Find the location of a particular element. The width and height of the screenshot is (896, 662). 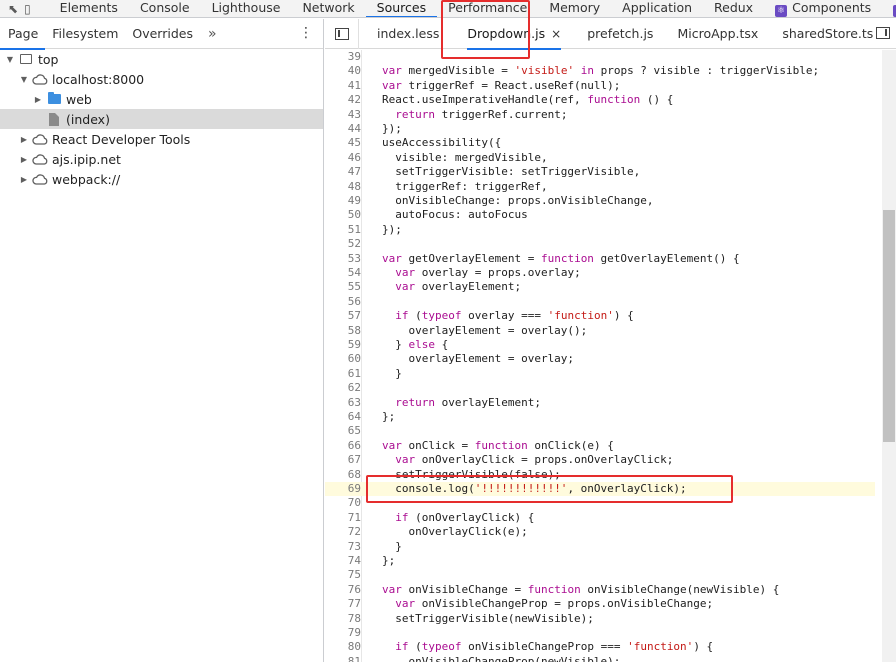

code-line: 46 visible: mergedVisible, is located at coordinates (600, 158).